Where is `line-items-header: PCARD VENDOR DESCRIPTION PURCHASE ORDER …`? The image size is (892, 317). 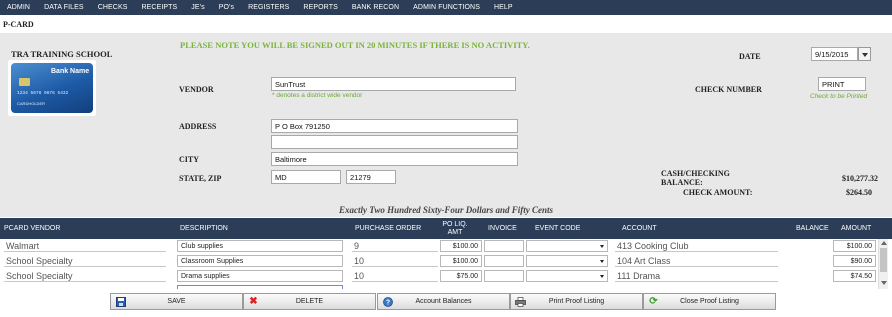
line-items-header: PCARD VENDOR DESCRIPTION PURCHASE ORDER … is located at coordinates (446, 228).